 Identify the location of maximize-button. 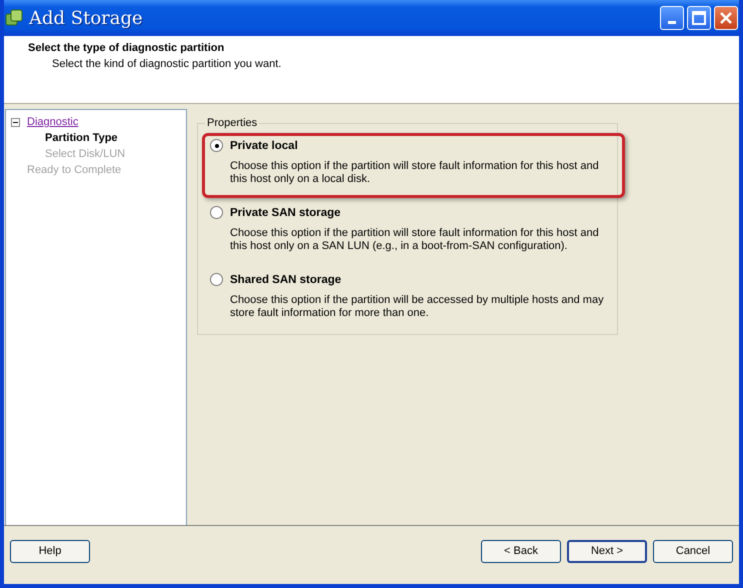
(699, 18).